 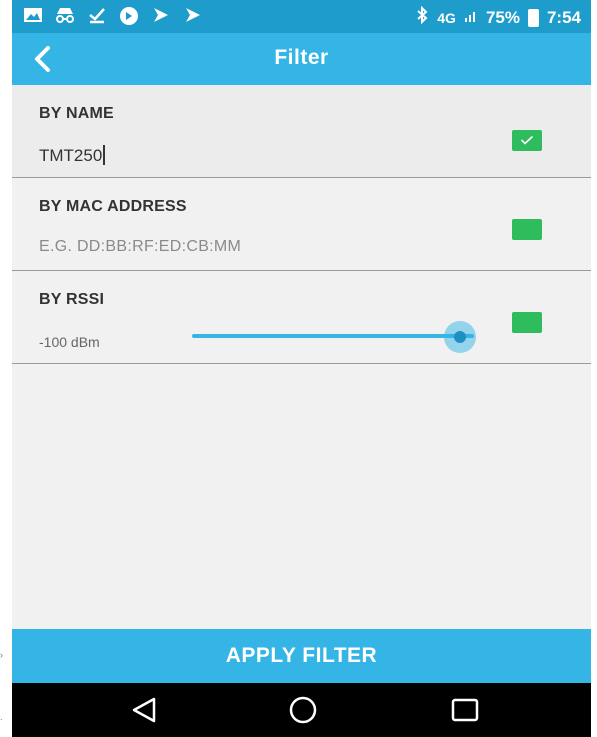 I want to click on name-input: TMT250, so click(x=72, y=155).